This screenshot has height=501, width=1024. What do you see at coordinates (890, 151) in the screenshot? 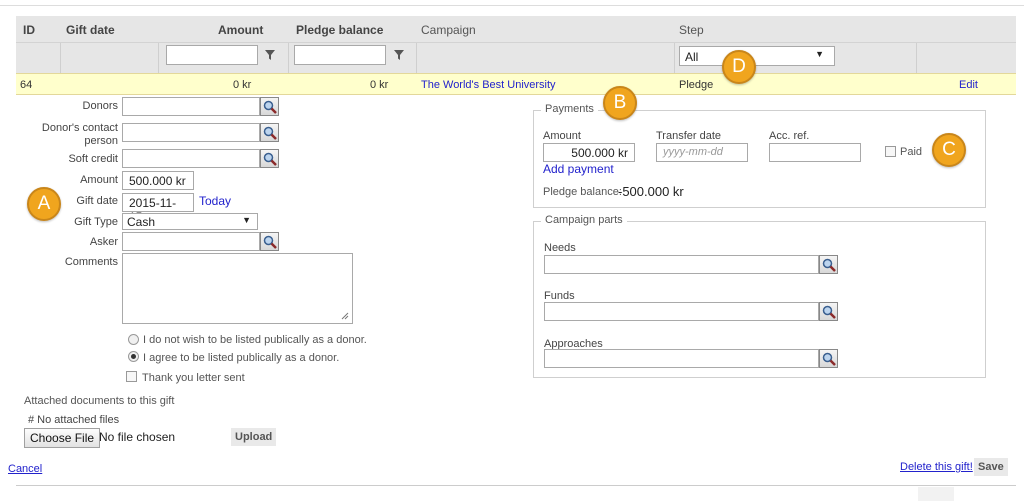
I see `paid-checkbox` at bounding box center [890, 151].